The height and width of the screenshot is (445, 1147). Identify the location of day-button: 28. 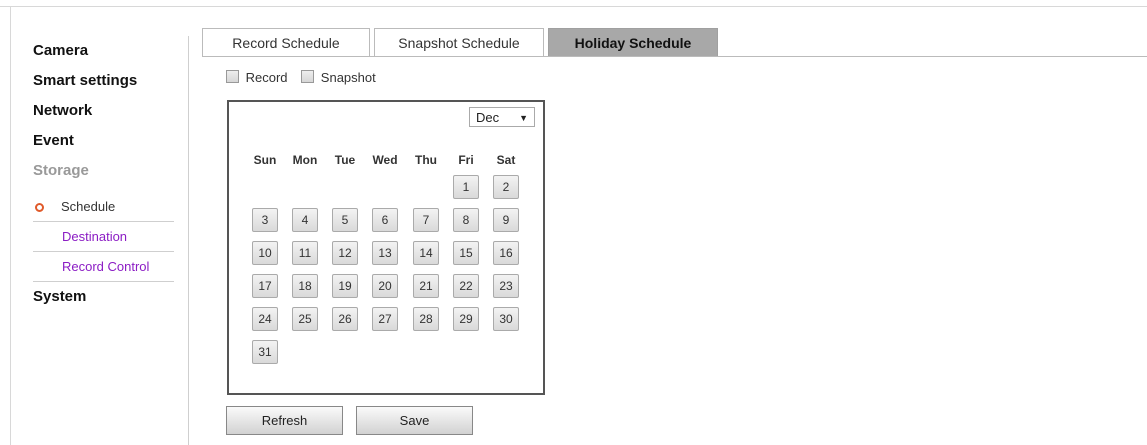
(426, 319).